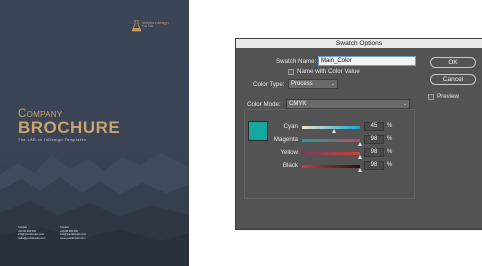 The height and width of the screenshot is (266, 482). I want to click on magenta-slider-track, so click(331, 140).